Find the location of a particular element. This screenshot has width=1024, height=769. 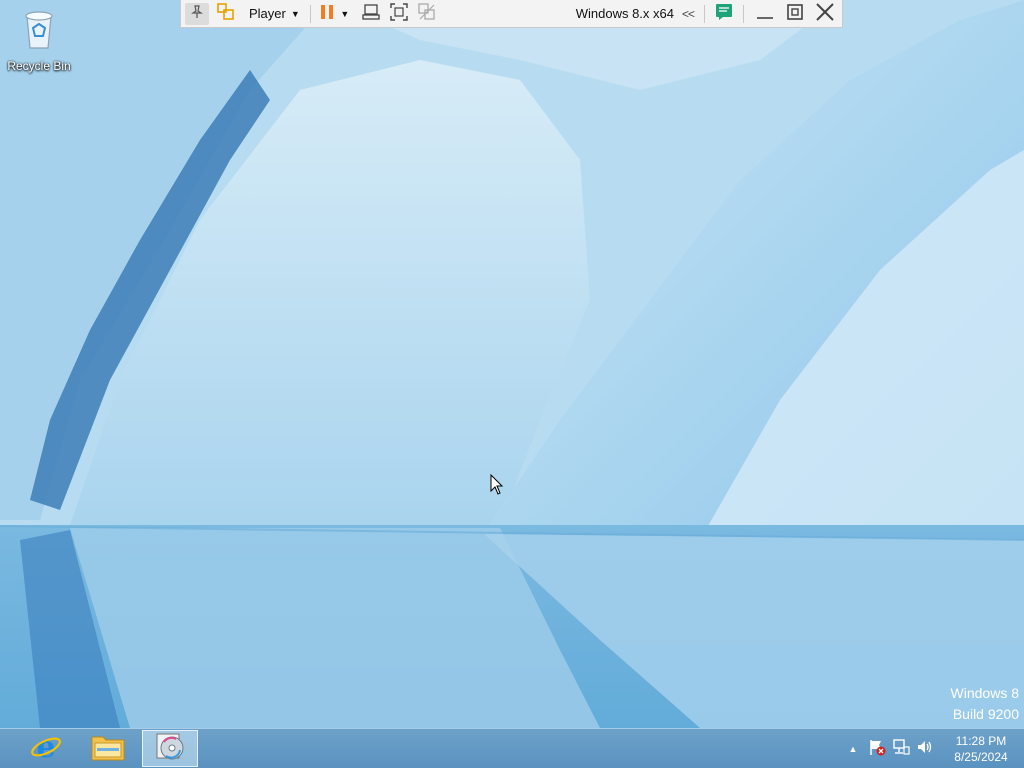

network-icon is located at coordinates (901, 749).